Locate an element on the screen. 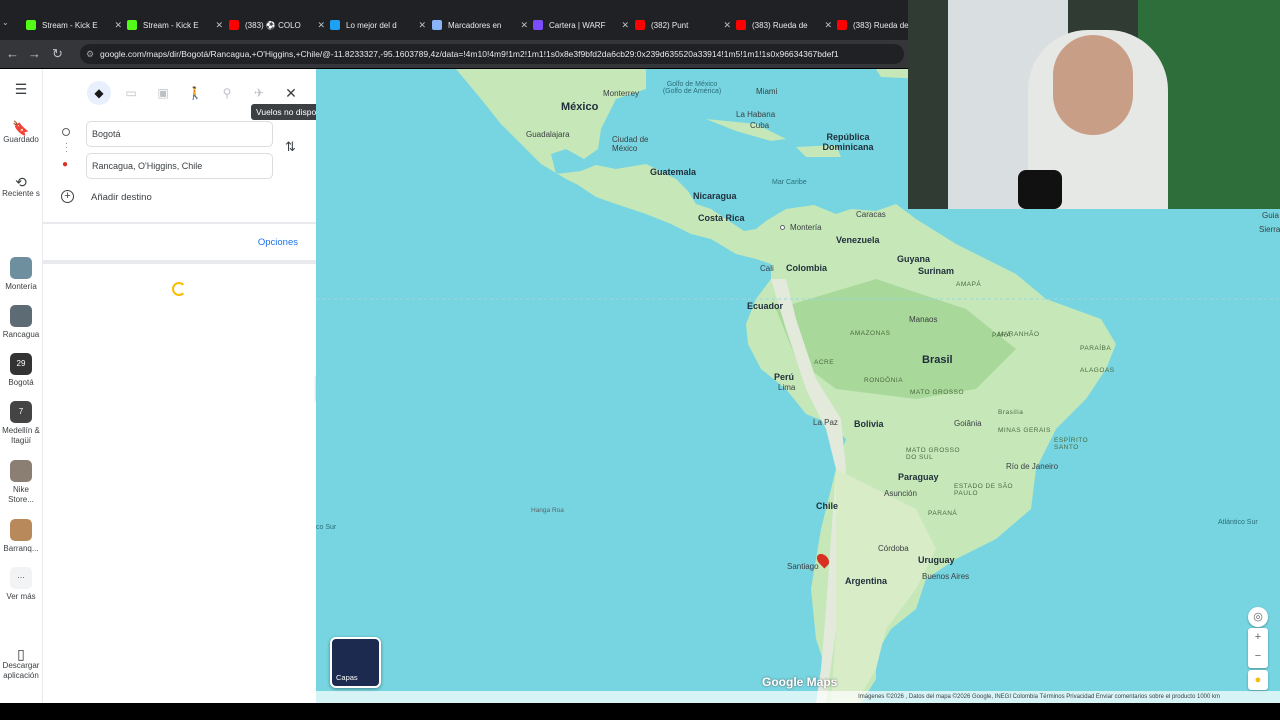  label-parana: PARANÁ is located at coordinates (943, 513).